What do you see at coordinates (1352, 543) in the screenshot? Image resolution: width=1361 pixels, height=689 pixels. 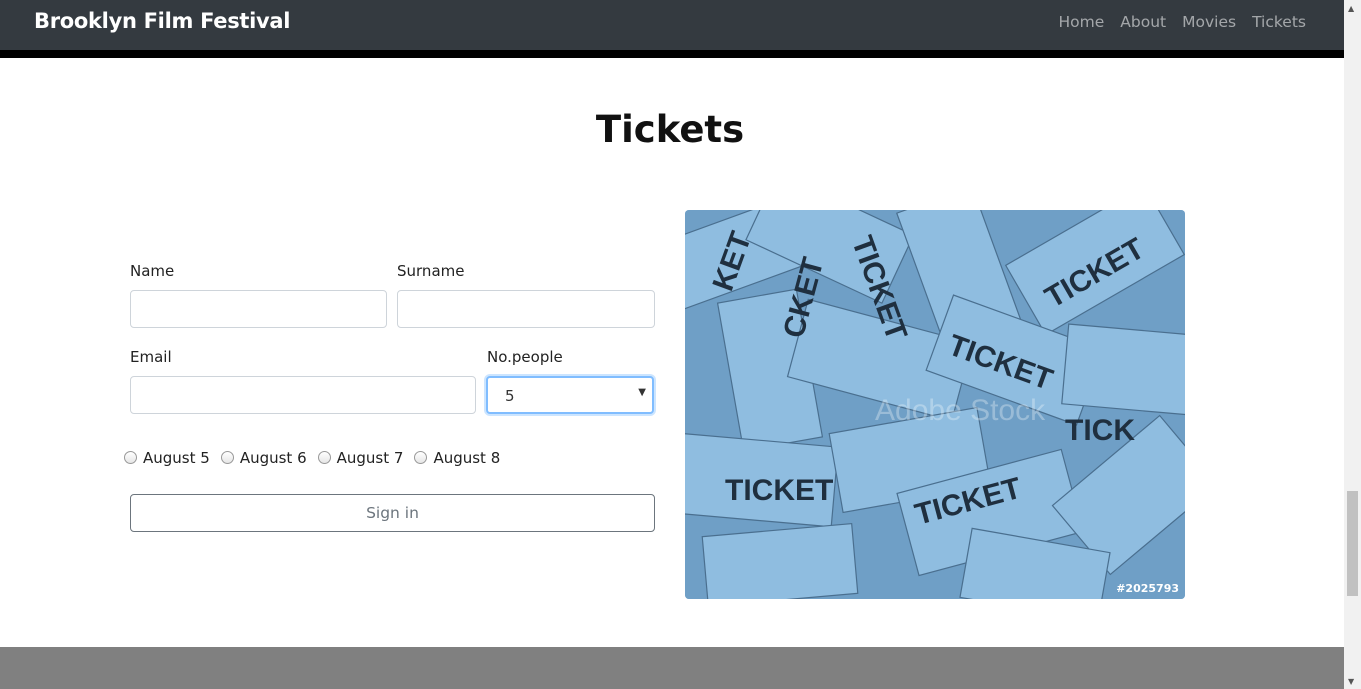 I see `scrollbar-thumb` at bounding box center [1352, 543].